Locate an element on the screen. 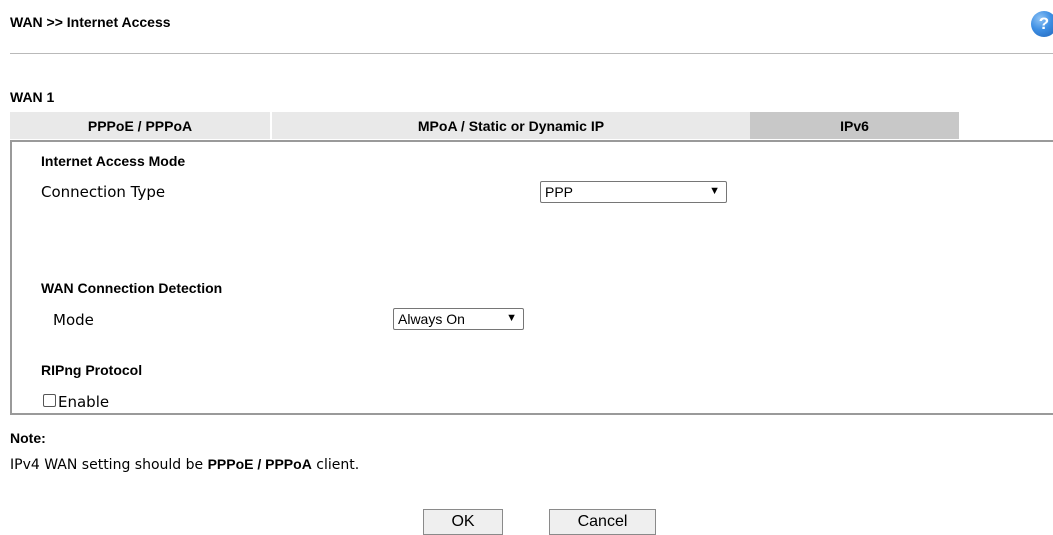  ripng-enable-checkbox is located at coordinates (49, 400).